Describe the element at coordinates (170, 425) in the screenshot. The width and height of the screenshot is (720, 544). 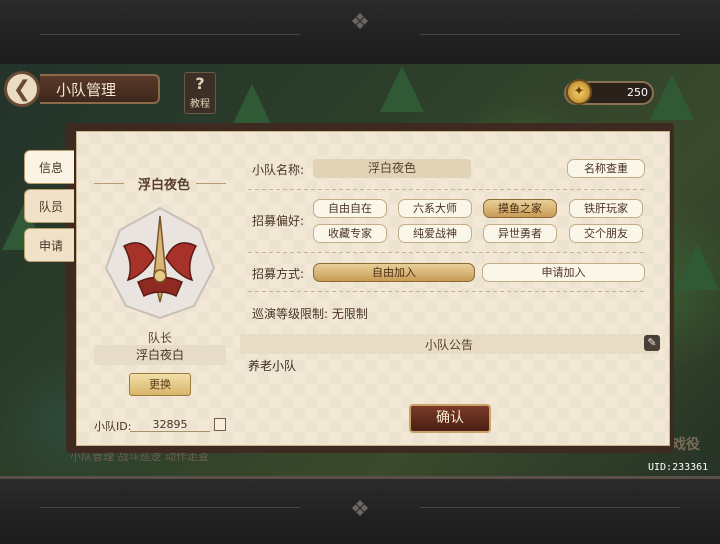
I see `team-id-value: 32895` at that location.